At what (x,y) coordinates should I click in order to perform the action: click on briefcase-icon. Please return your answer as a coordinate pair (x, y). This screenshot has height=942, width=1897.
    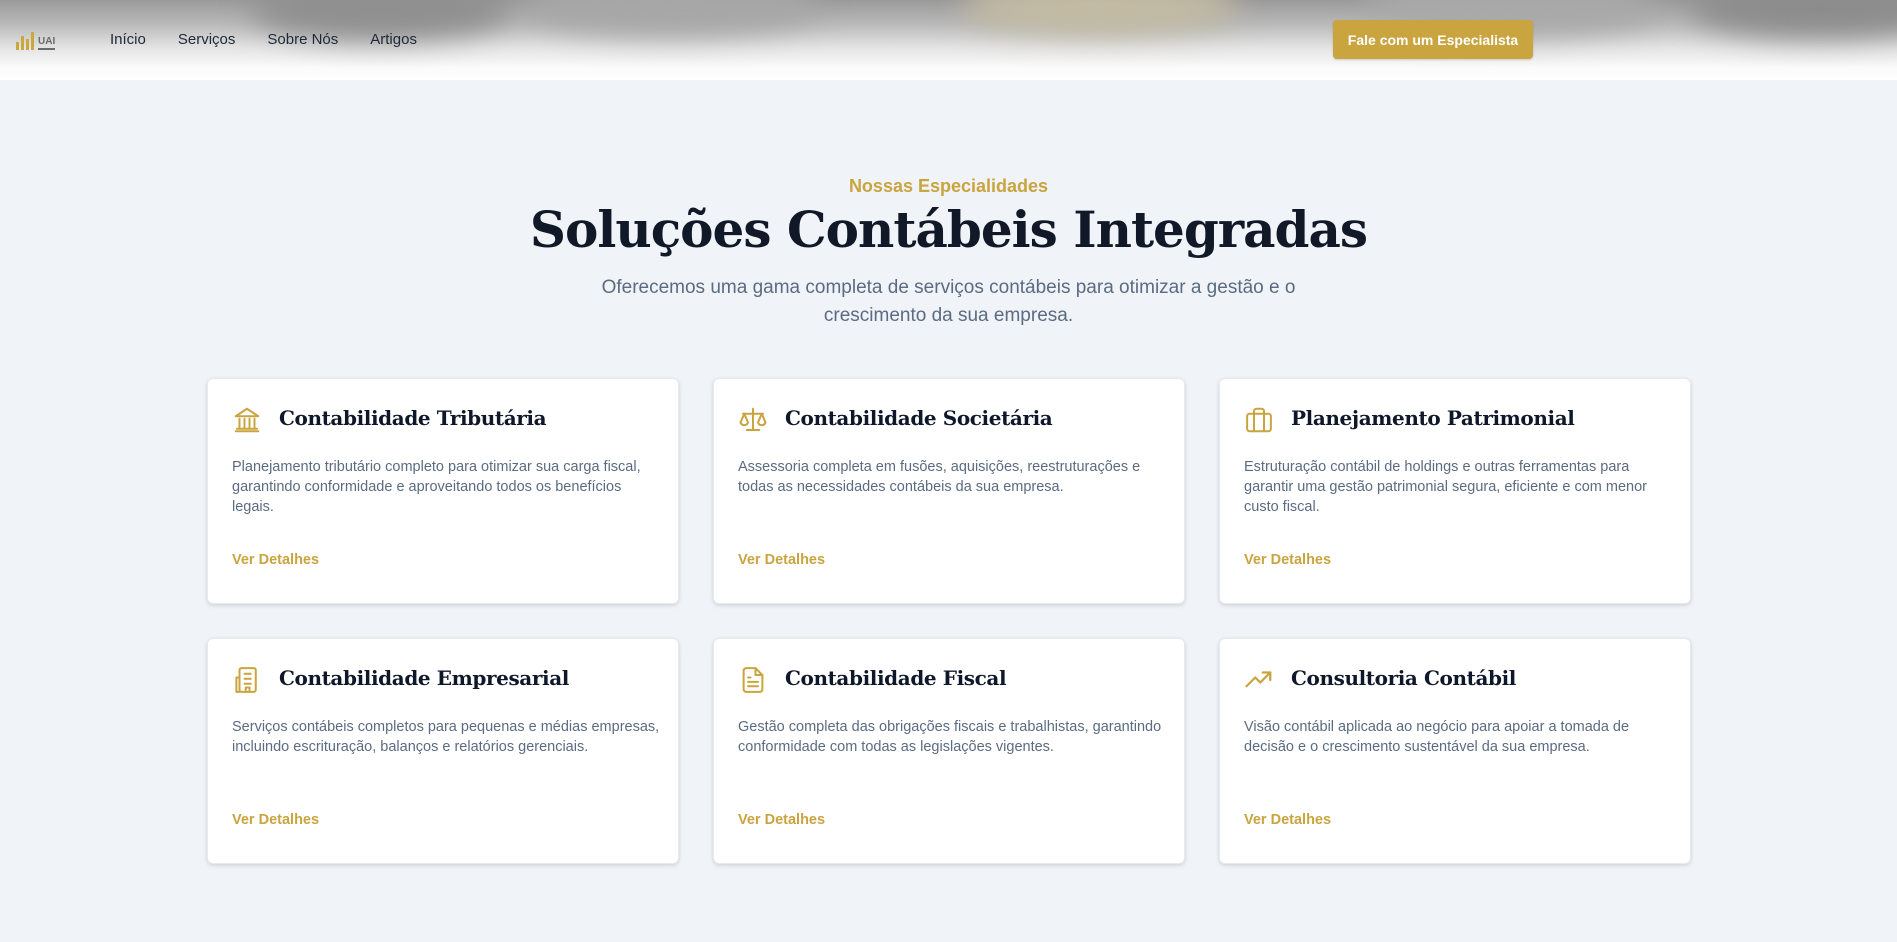
    Looking at the image, I should click on (1259, 420).